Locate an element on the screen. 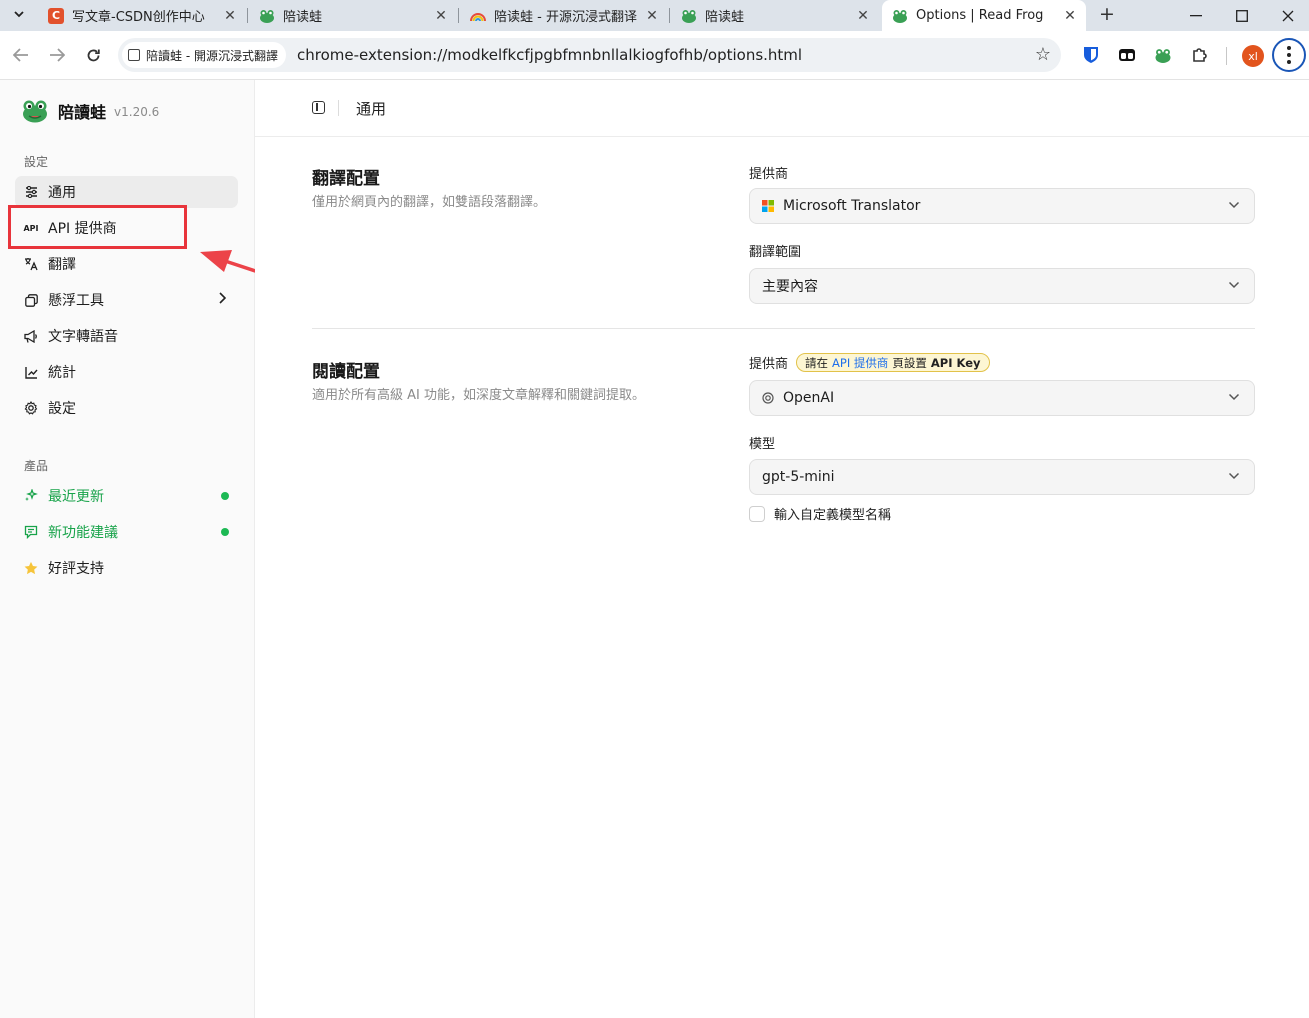  model-label: 模型 is located at coordinates (762, 444).